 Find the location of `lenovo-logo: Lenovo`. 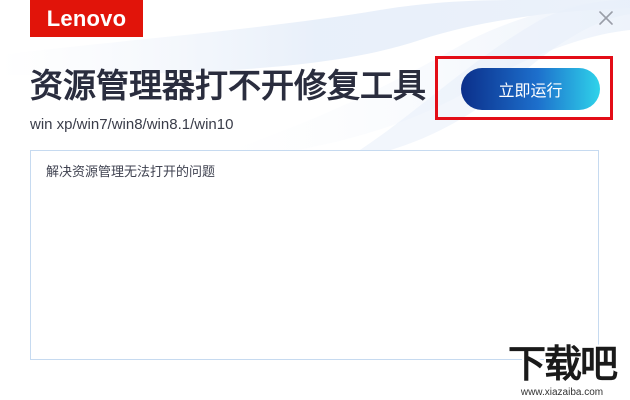

lenovo-logo: Lenovo is located at coordinates (86, 18).